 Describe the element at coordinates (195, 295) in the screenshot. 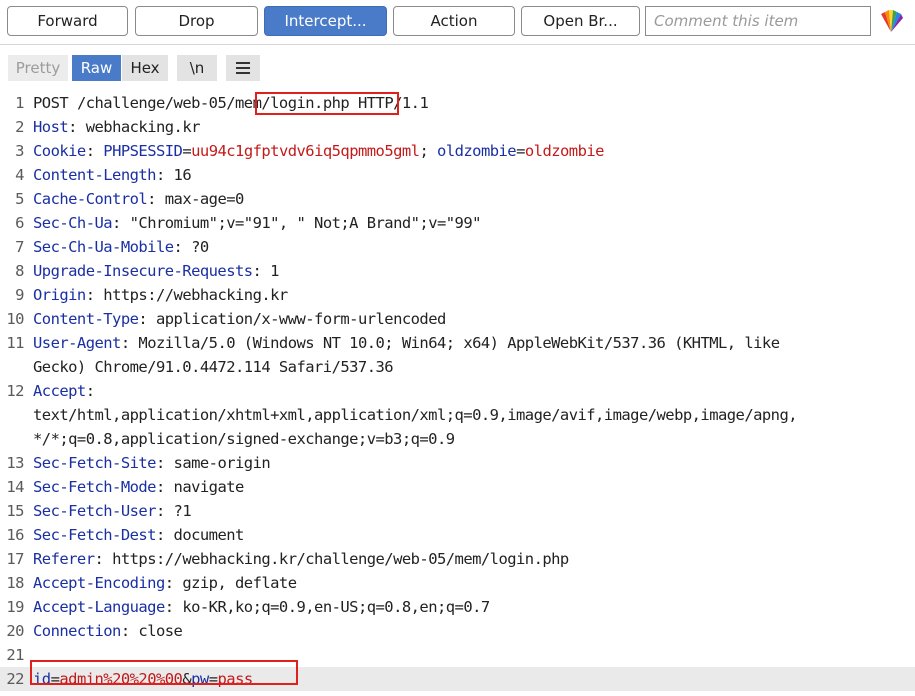

I see `header-value: https://webhacking.kr` at that location.